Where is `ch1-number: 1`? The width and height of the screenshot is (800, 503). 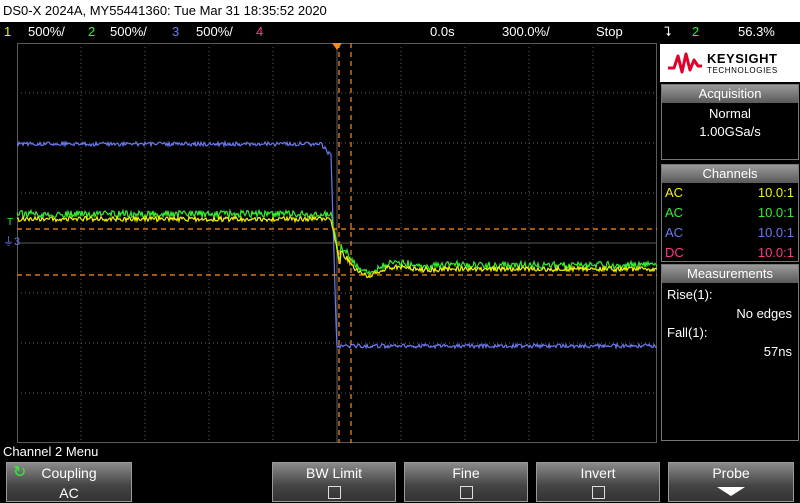
ch1-number: 1 is located at coordinates (7, 32).